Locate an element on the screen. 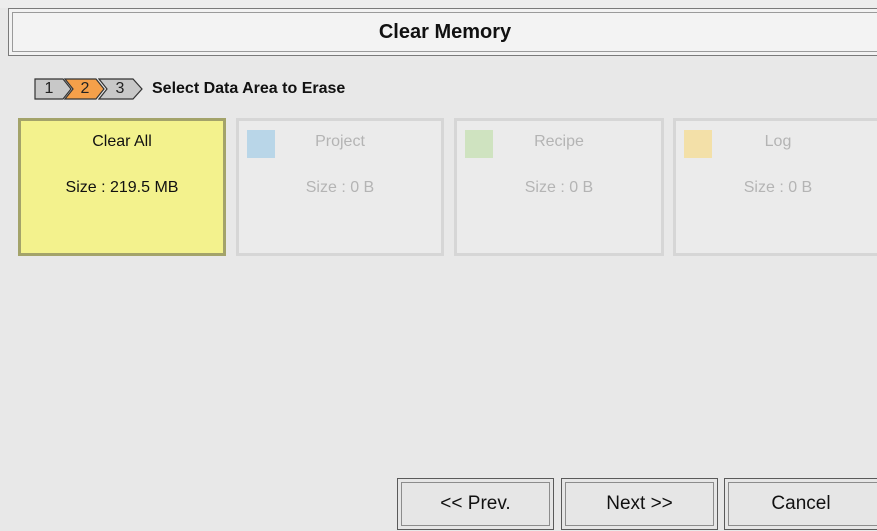  cancel-button: Cancel is located at coordinates (800, 504).